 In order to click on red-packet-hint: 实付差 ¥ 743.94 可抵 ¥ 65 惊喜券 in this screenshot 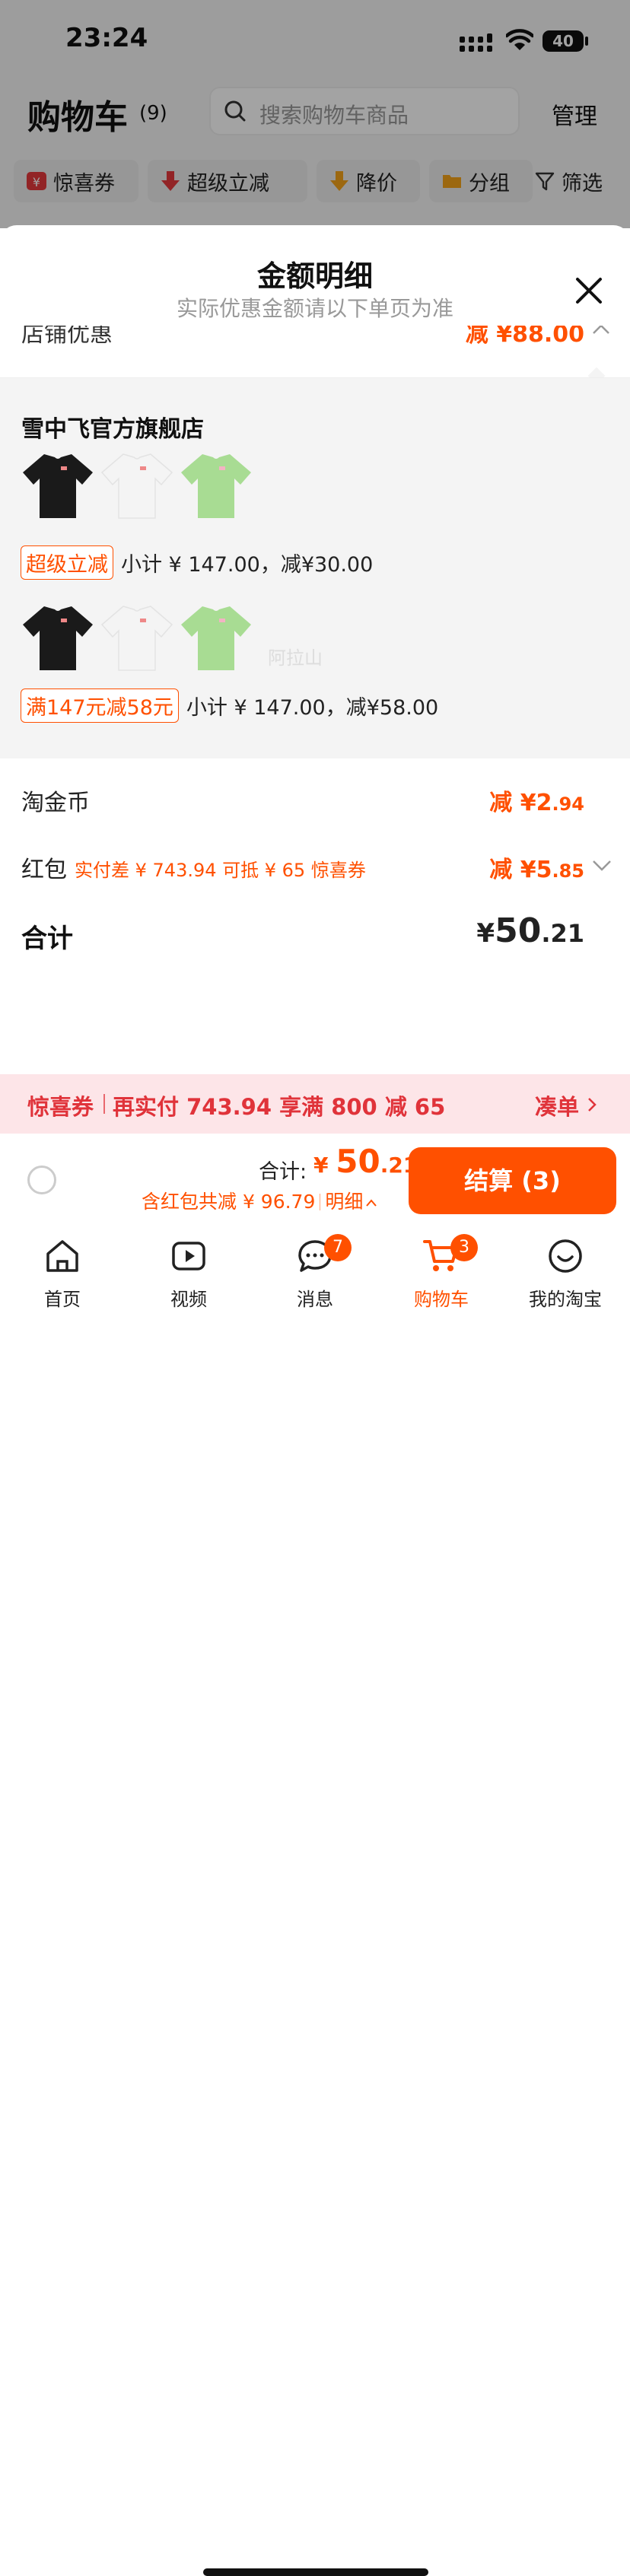, I will do `click(221, 870)`.